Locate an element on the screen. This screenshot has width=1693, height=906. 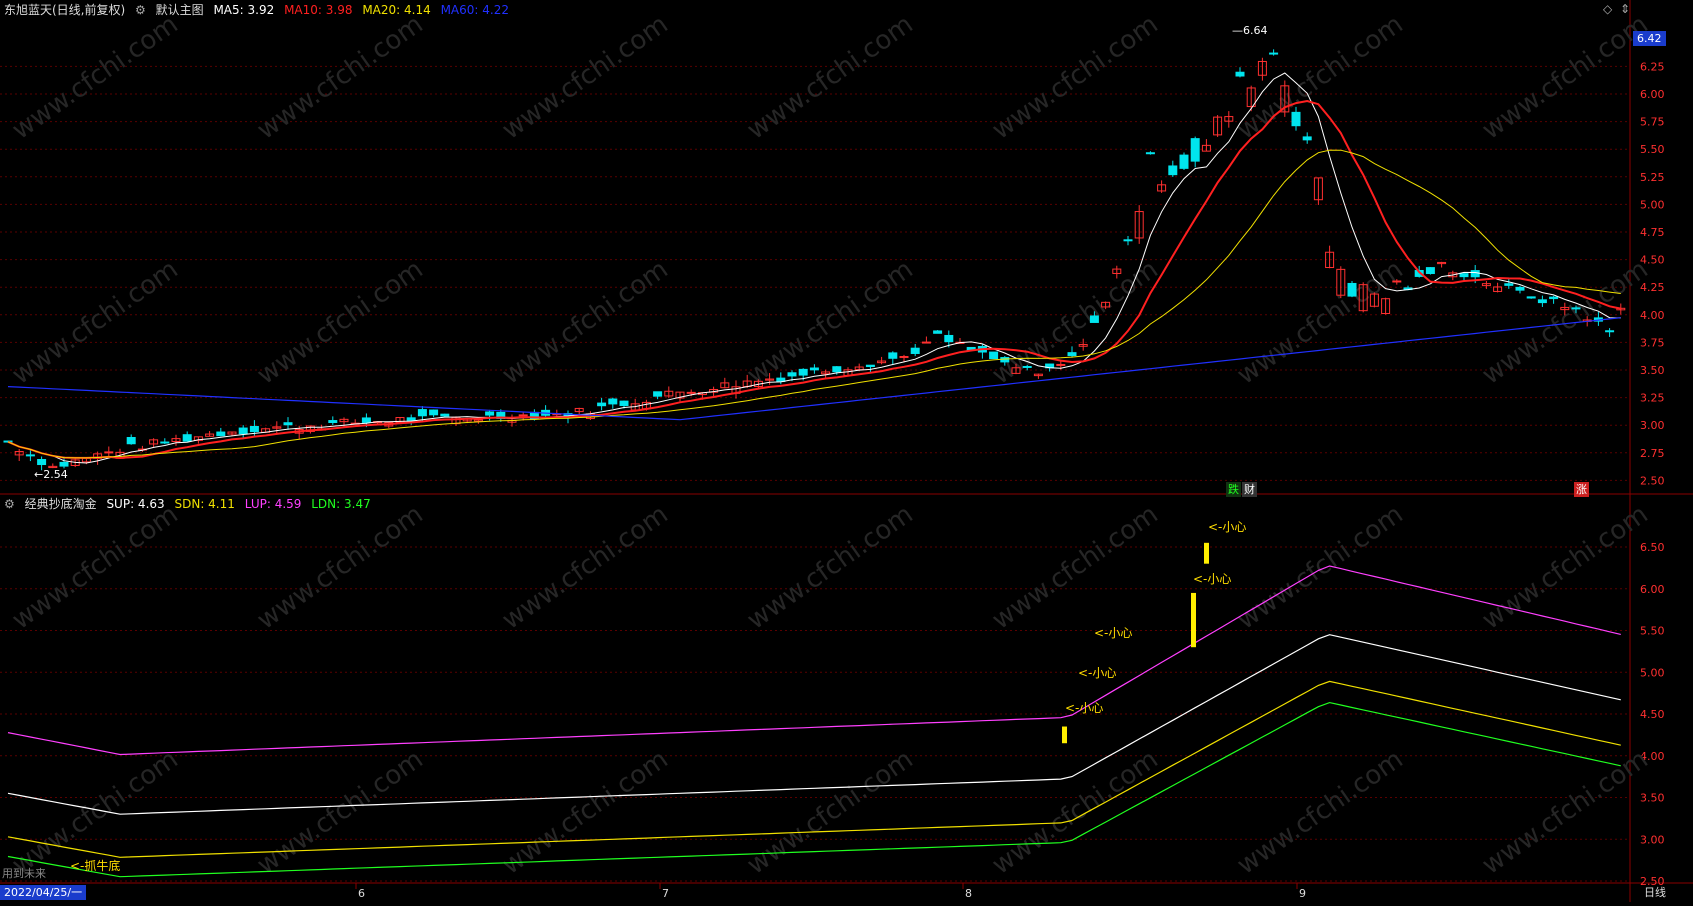
indicator-tick: 6.00 is located at coordinates (1652, 589).